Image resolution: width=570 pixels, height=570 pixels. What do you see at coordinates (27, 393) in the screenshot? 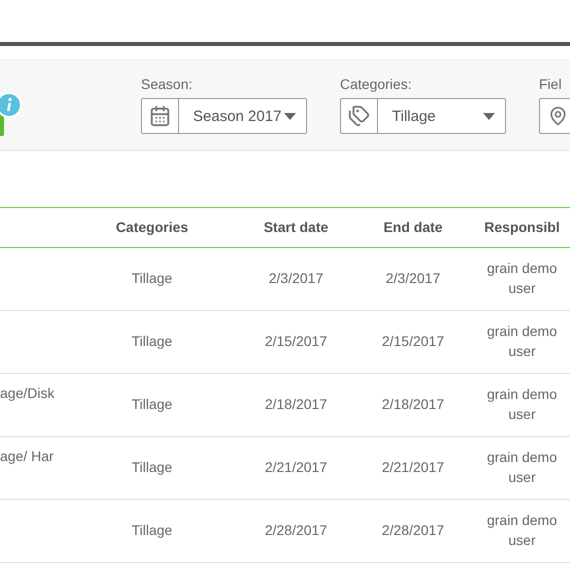
I see `table-cell-text: age/Disk` at bounding box center [27, 393].